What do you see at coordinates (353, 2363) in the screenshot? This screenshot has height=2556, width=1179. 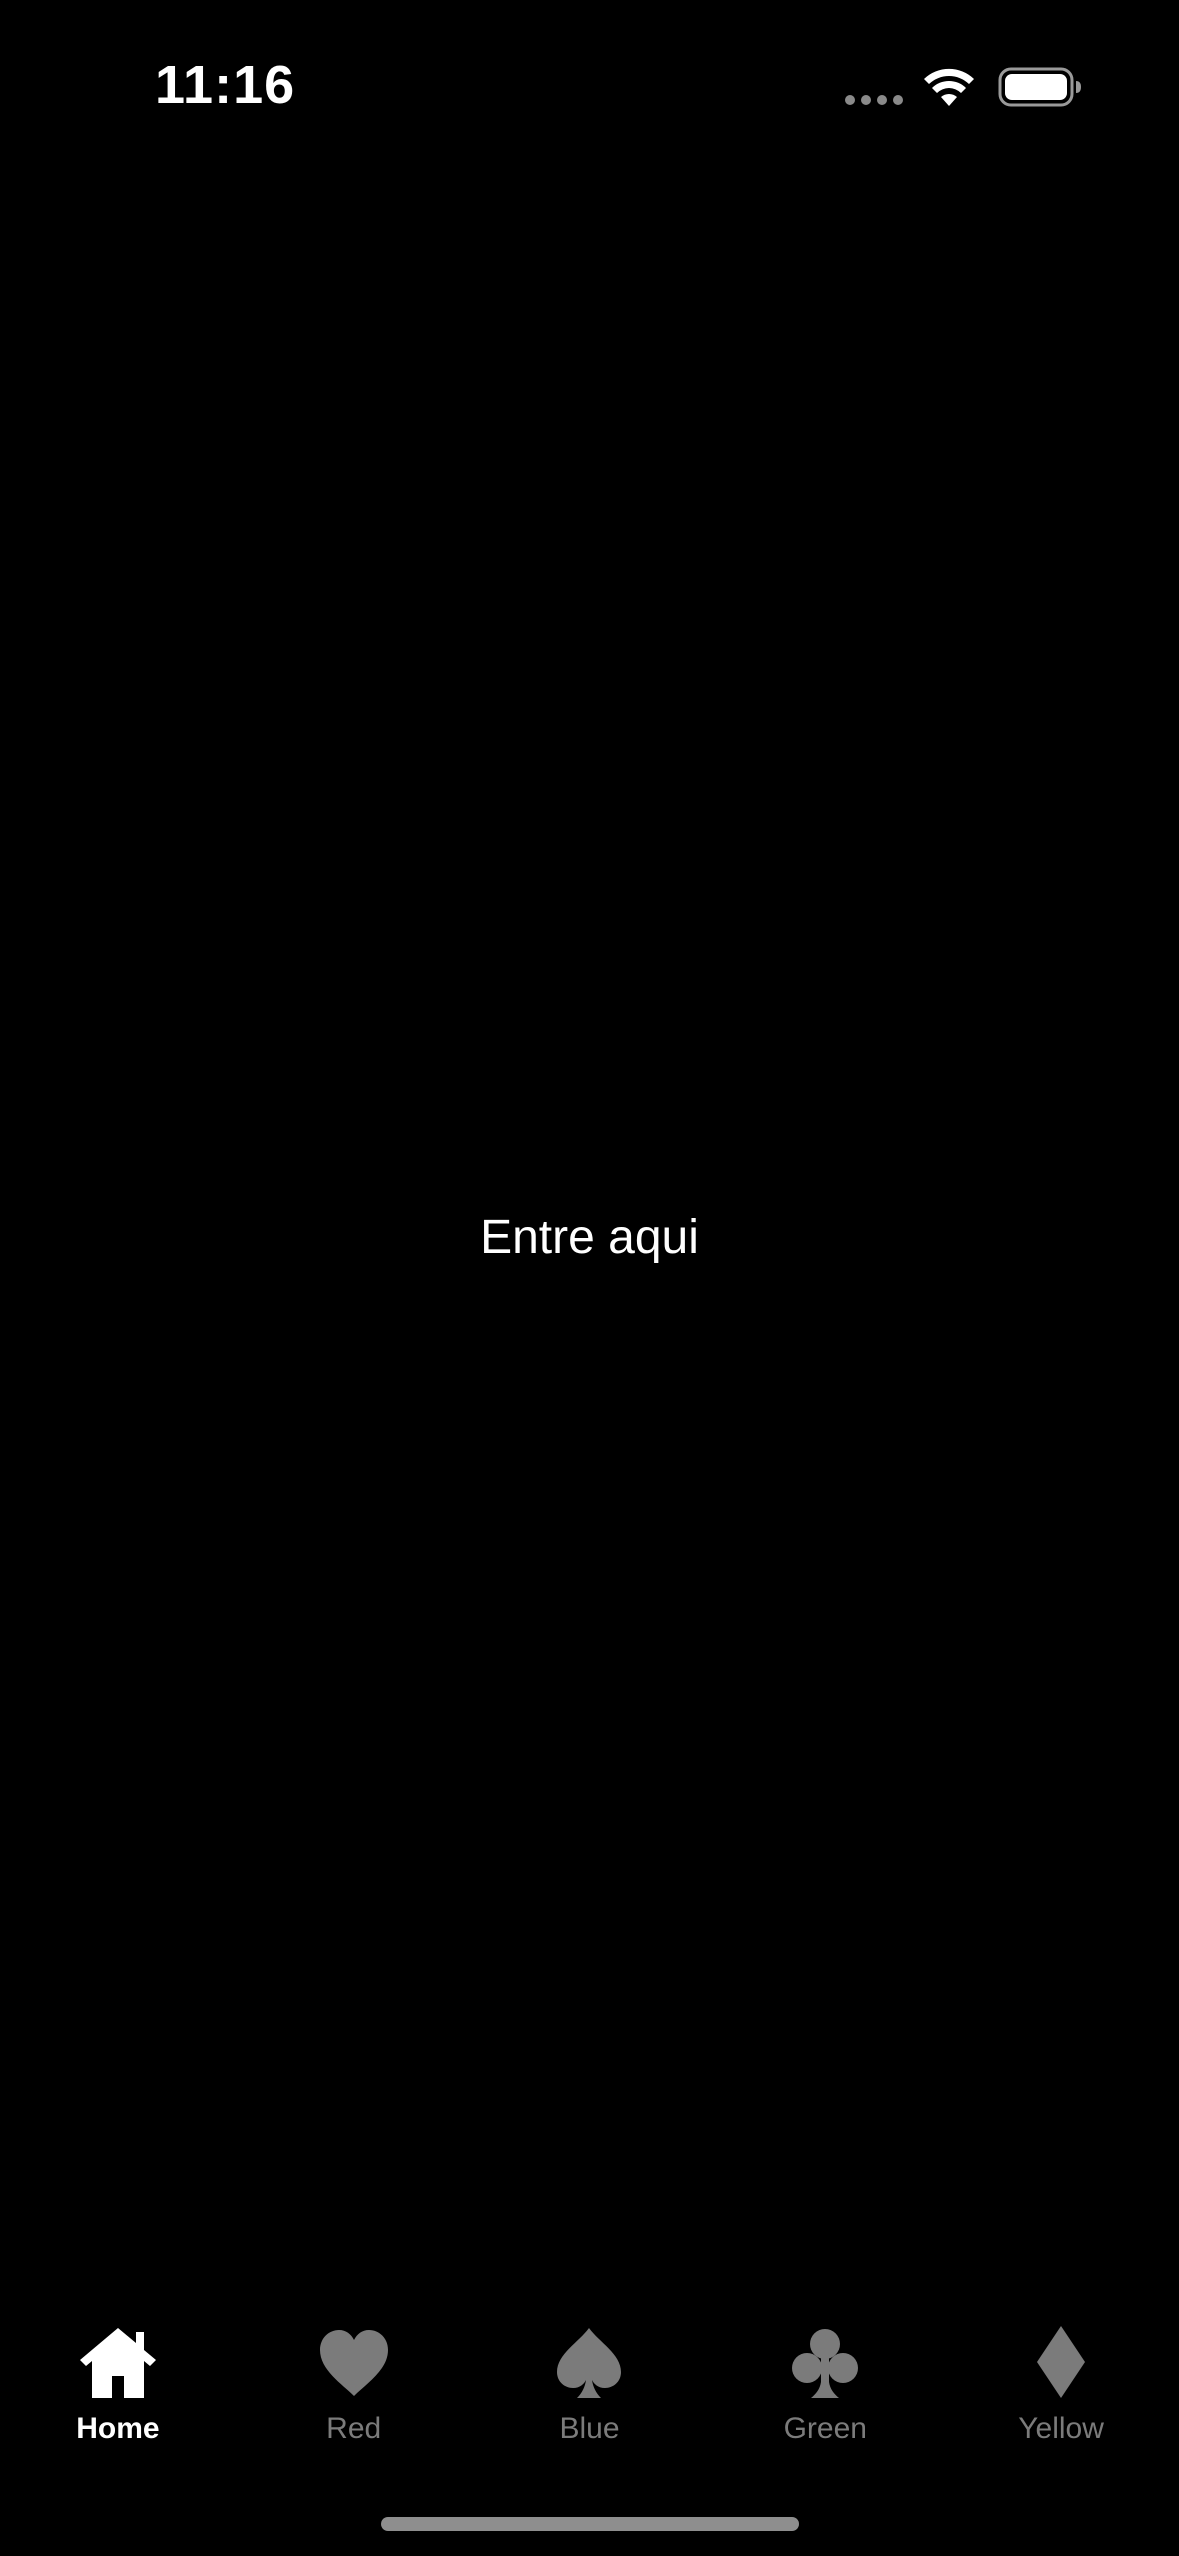 I see `heart-icon` at bounding box center [353, 2363].